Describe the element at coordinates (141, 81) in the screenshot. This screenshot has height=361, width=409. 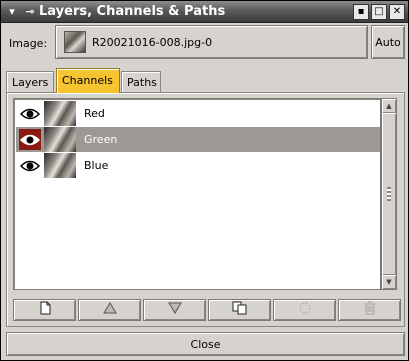
I see `tab-paths: Paths` at that location.